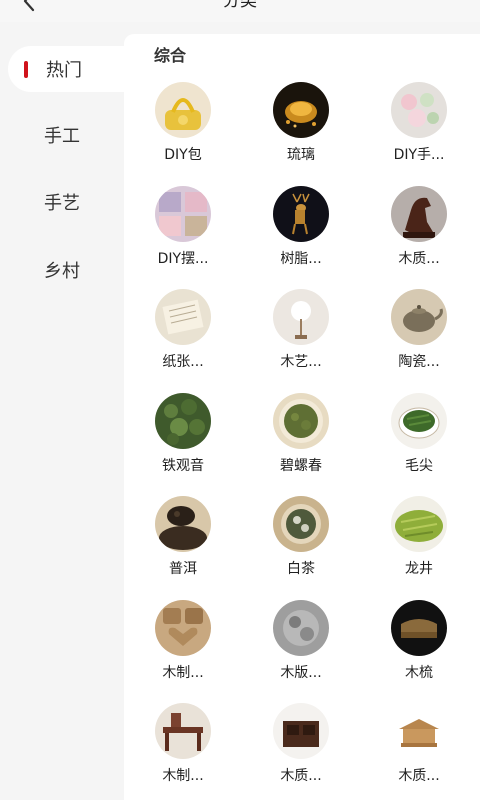 This screenshot has height=800, width=480. I want to click on wooden-box-photo-icon, so click(301, 731).